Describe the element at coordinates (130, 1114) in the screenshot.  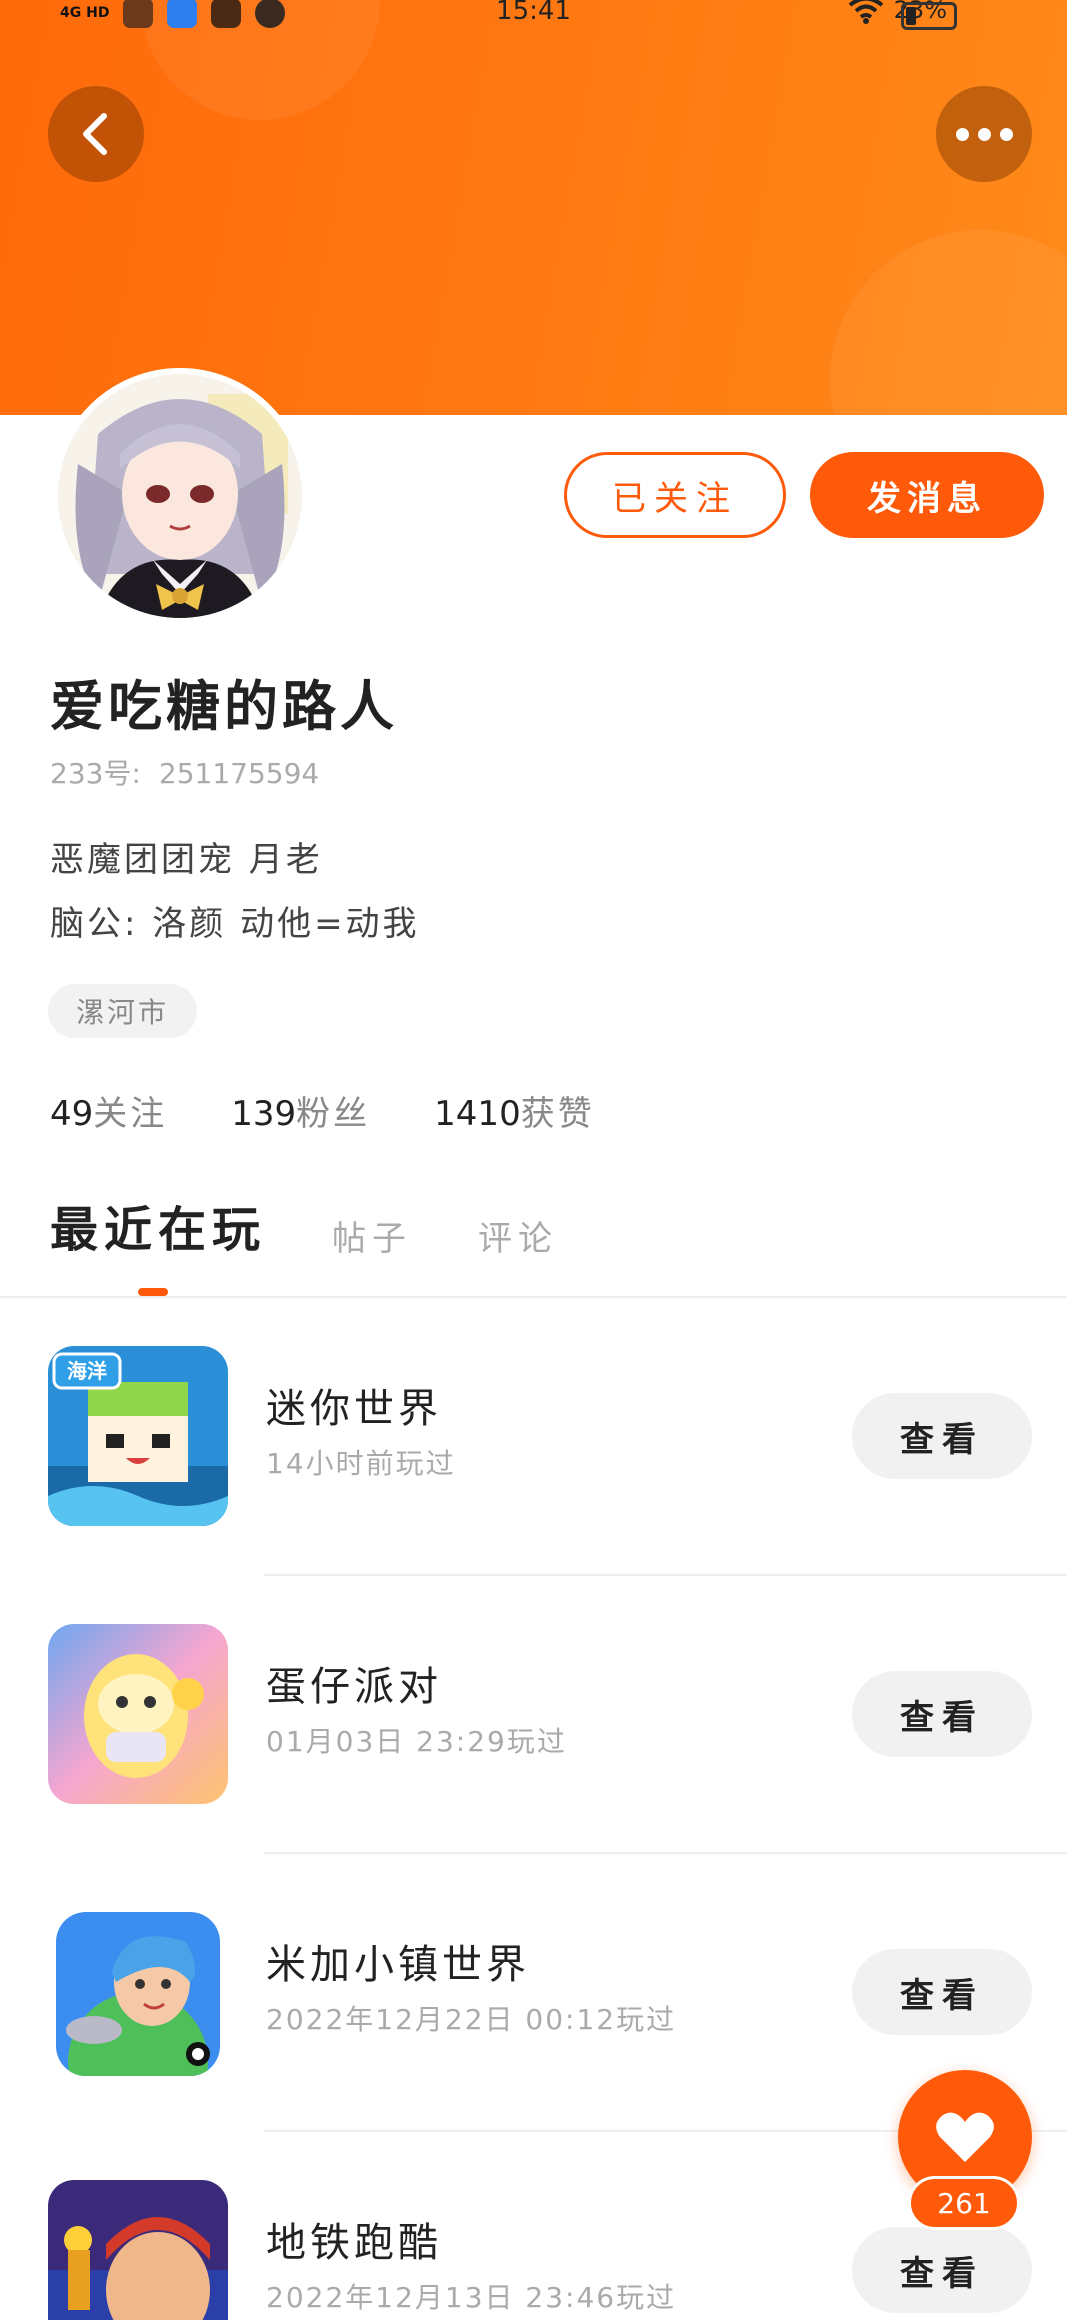
I see `stat-label: 关注` at that location.